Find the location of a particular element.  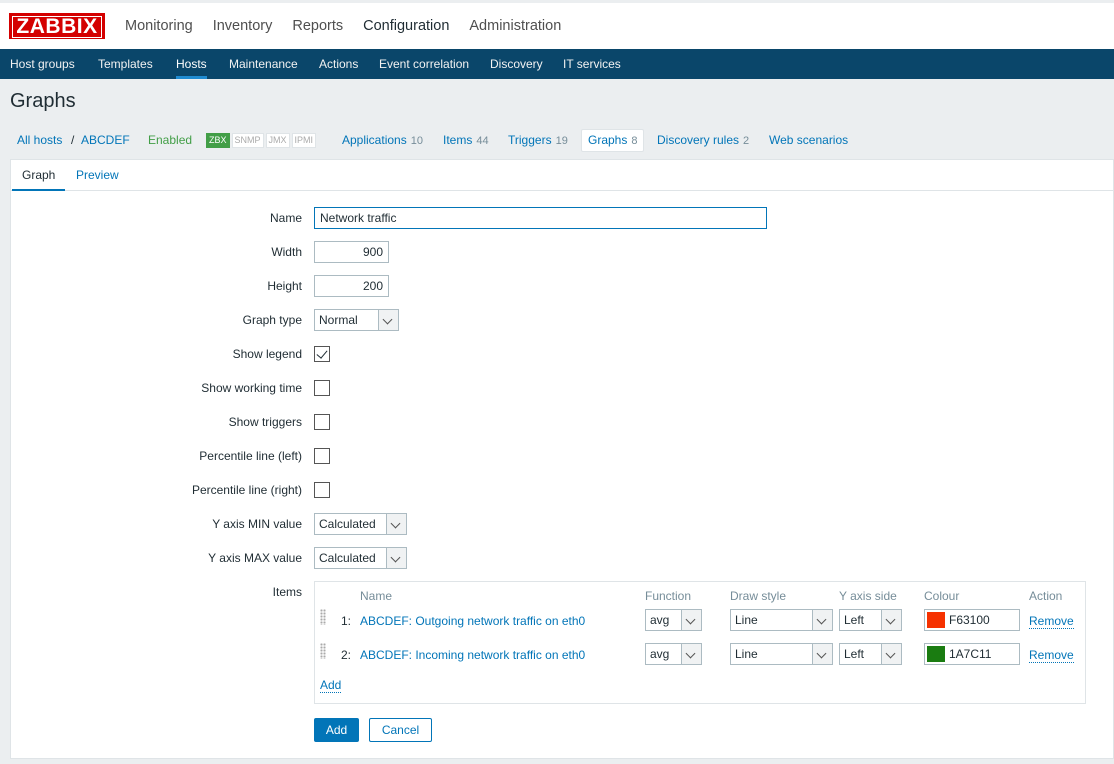

show-working-time-checkbox is located at coordinates (322, 388).